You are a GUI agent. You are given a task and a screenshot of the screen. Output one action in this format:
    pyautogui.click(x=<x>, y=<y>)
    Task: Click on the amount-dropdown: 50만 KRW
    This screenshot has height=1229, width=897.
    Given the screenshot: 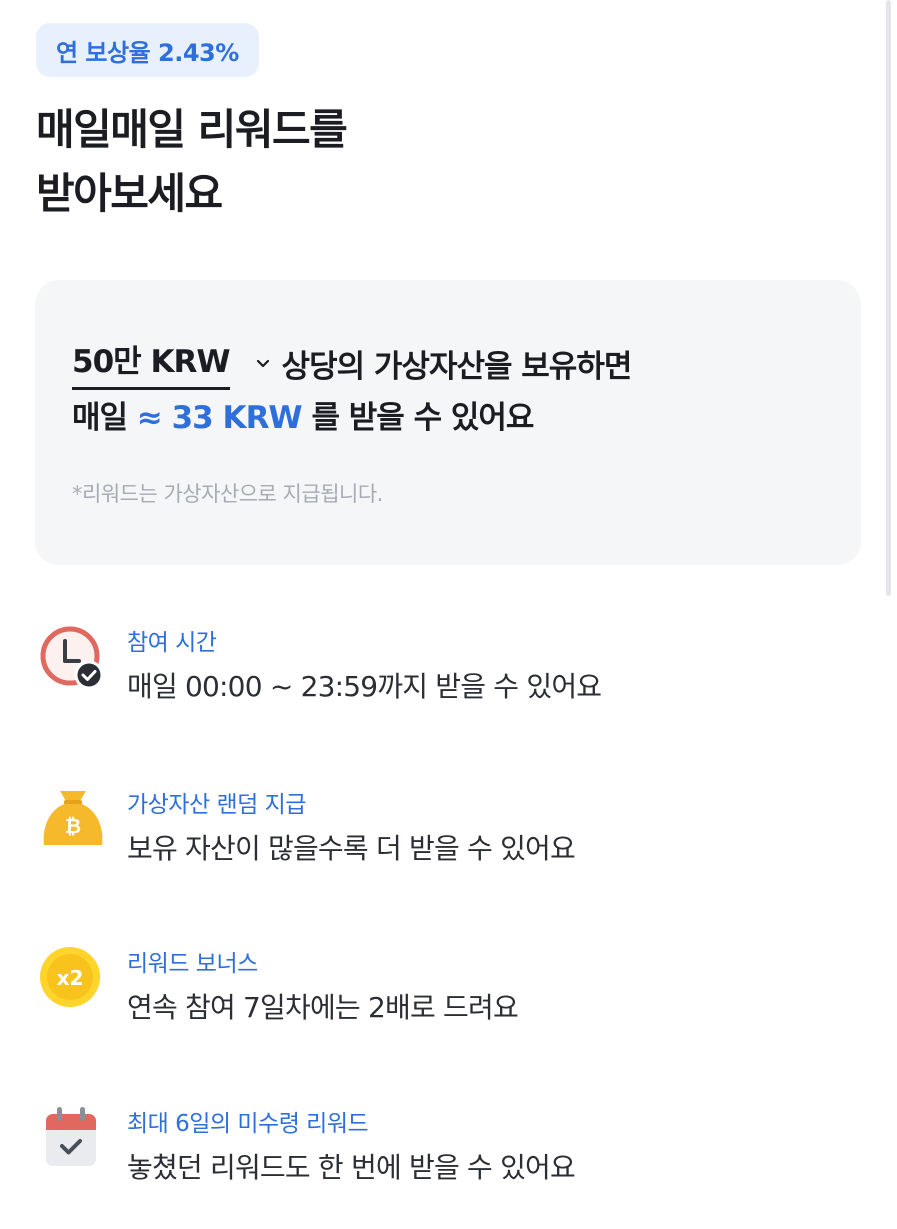 What is the action you would take?
    pyautogui.click(x=177, y=363)
    